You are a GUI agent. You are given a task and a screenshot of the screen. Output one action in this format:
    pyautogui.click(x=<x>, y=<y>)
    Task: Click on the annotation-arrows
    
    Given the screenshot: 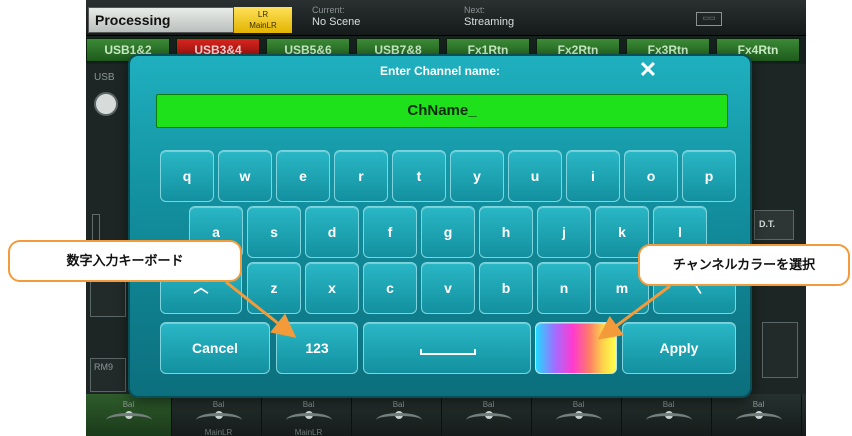 What is the action you would take?
    pyautogui.click(x=448, y=310)
    